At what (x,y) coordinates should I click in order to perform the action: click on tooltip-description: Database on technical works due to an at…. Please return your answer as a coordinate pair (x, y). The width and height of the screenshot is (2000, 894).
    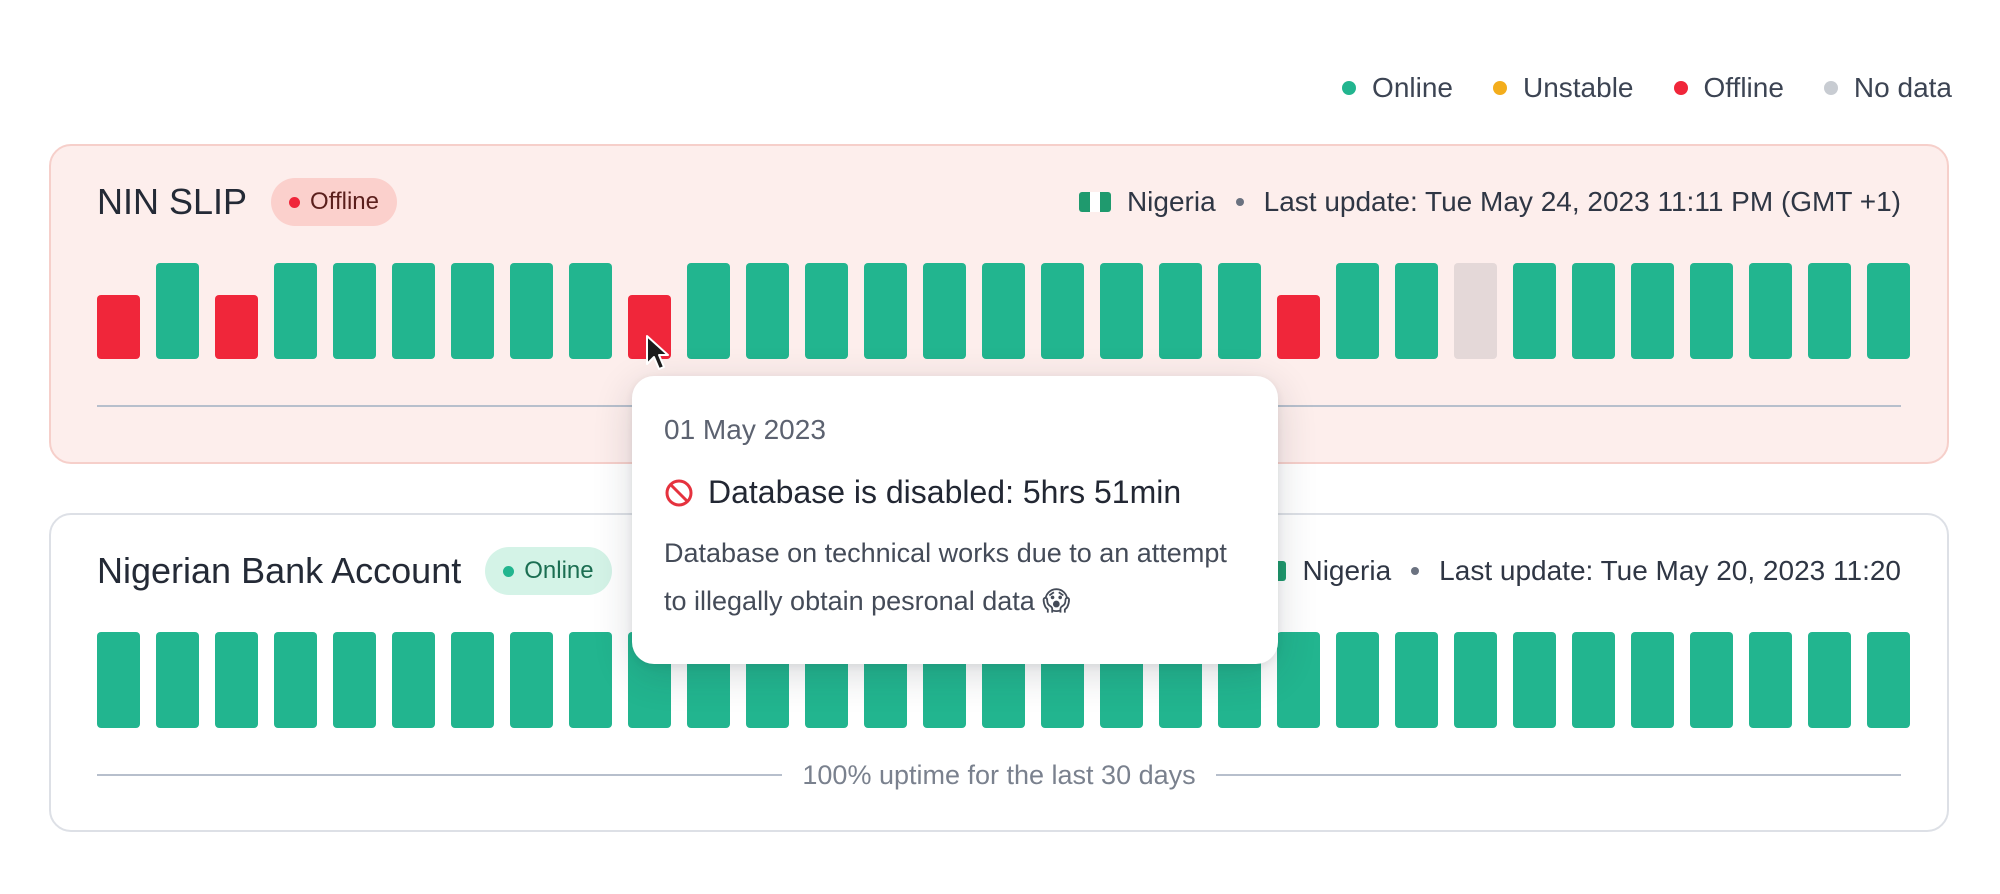
    Looking at the image, I should click on (945, 577).